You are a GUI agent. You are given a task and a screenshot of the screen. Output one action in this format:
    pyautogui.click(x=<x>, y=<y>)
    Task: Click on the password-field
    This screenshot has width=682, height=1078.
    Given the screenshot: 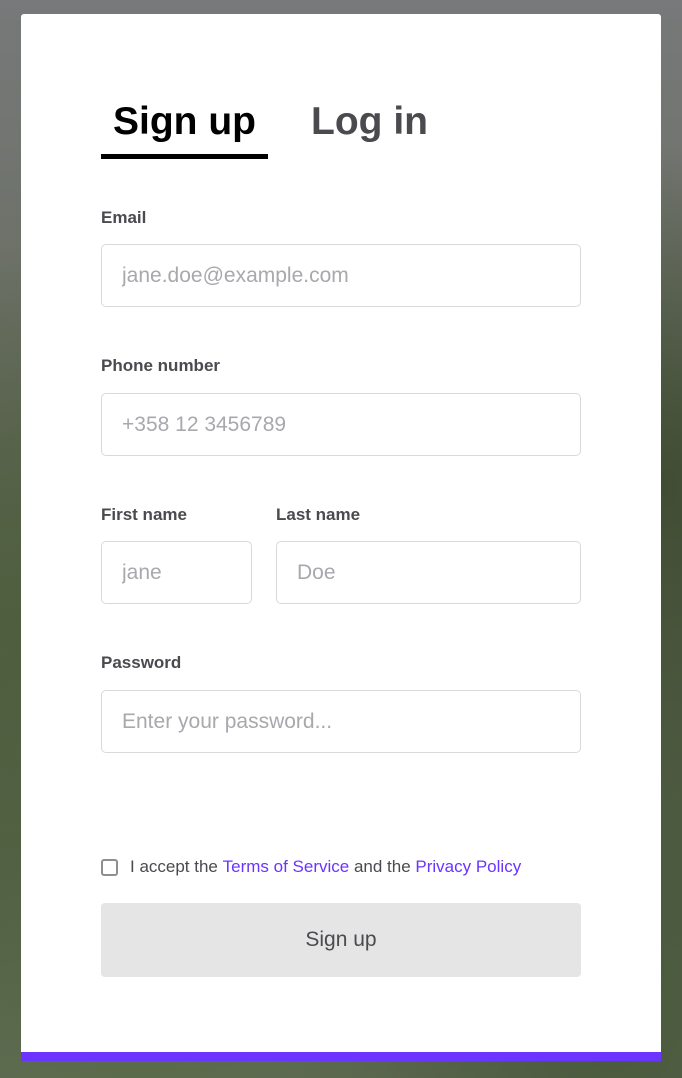 What is the action you would take?
    pyautogui.click(x=341, y=721)
    